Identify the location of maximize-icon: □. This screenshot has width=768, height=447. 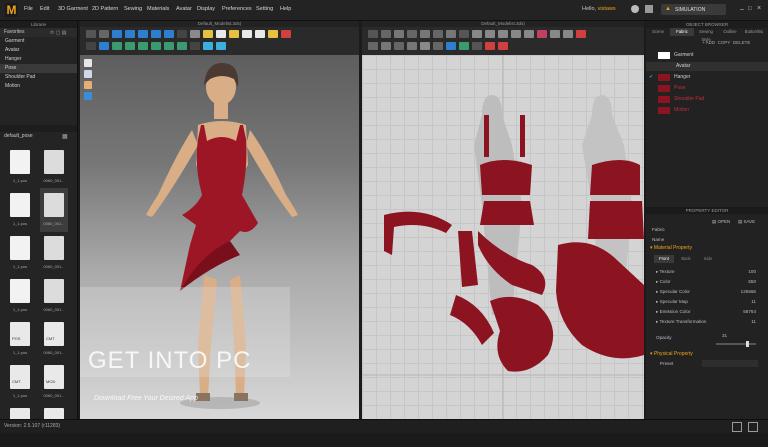
(750, 9).